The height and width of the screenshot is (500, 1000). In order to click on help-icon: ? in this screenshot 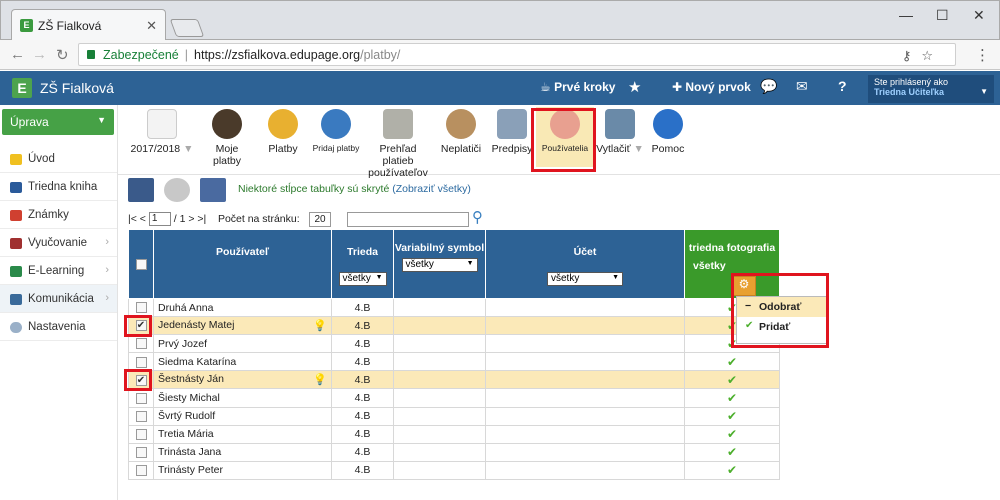, I will do `click(842, 86)`.